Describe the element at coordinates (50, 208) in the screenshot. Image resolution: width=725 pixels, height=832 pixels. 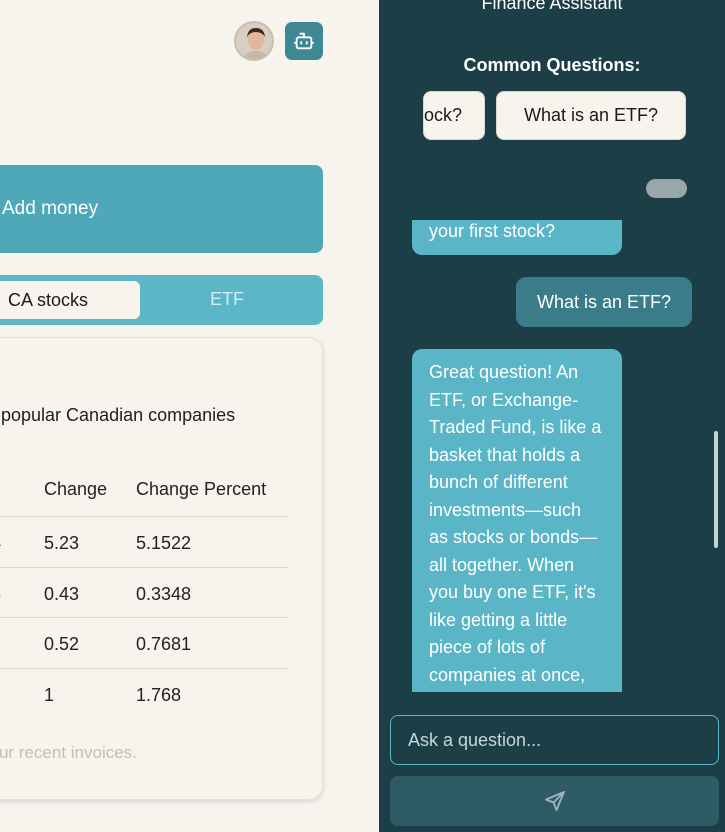
I see `add-money-label: Add money` at that location.